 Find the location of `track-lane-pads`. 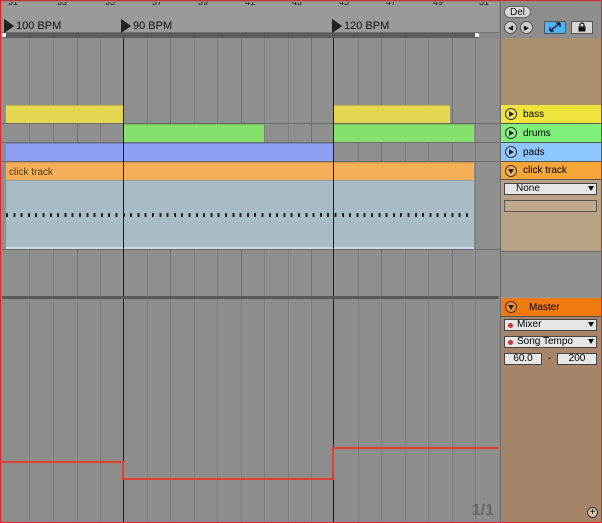

track-lane-pads is located at coordinates (250, 152).